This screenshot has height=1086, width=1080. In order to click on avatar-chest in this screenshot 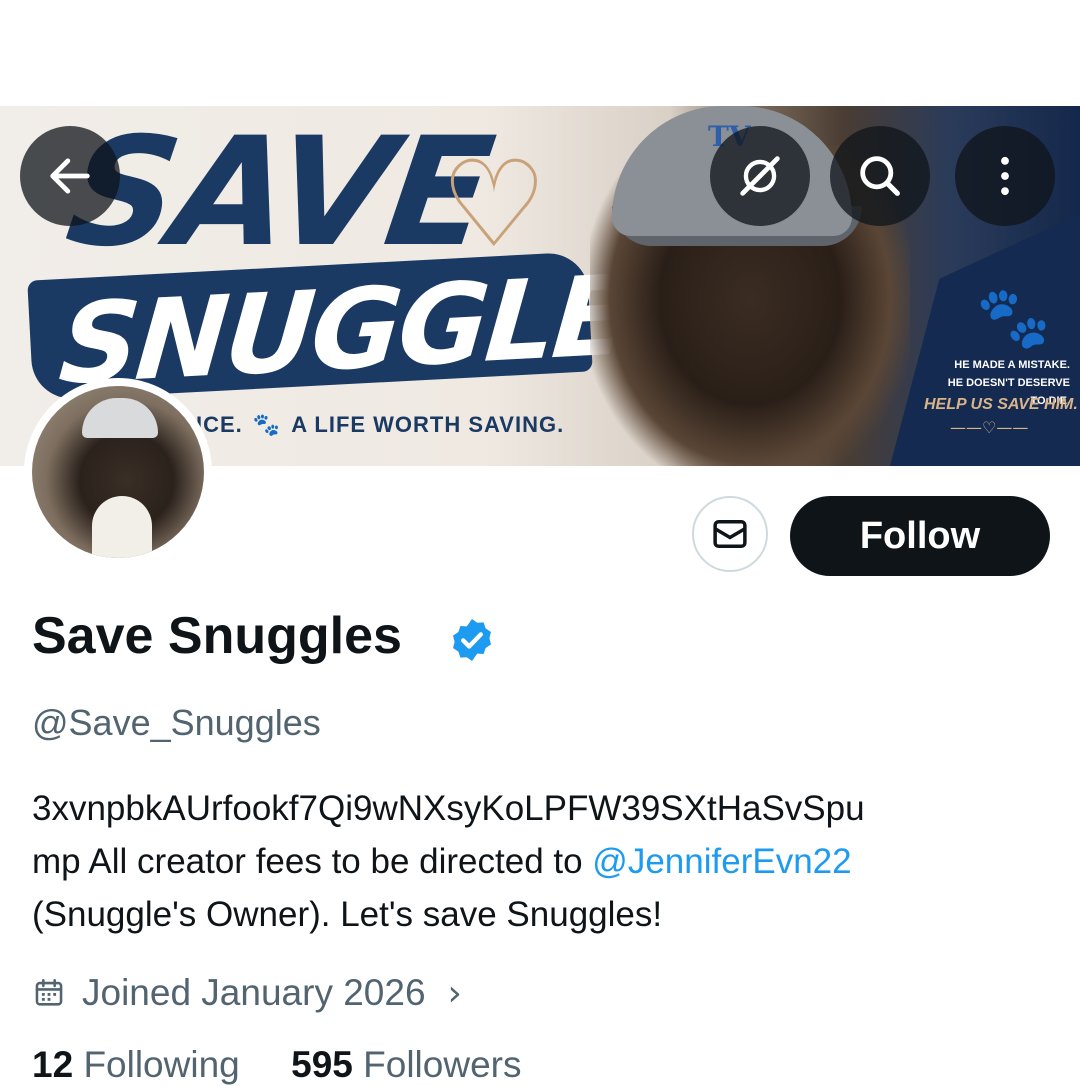, I will do `click(122, 527)`.